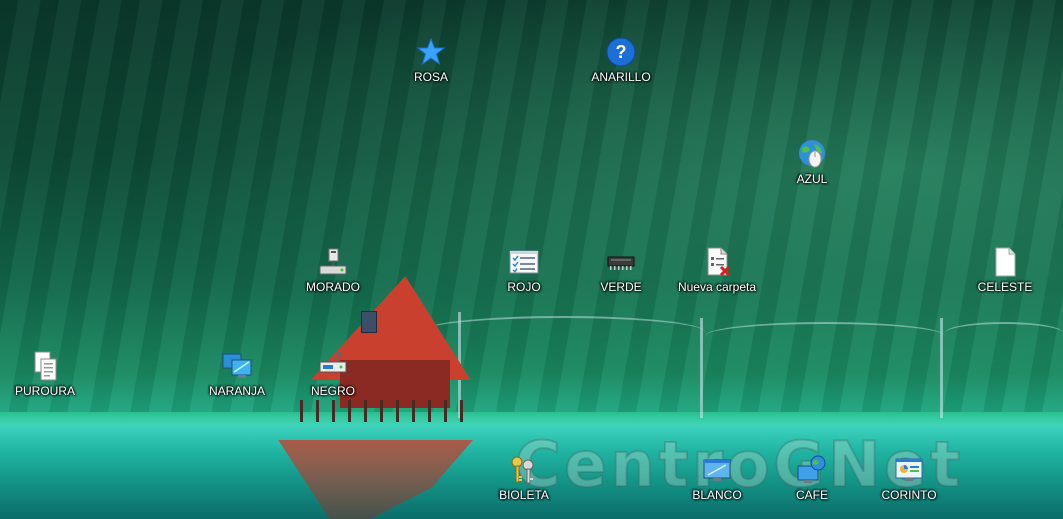 This screenshot has height=519, width=1063. Describe the element at coordinates (237, 366) in the screenshot. I see `monitors-icon` at that location.